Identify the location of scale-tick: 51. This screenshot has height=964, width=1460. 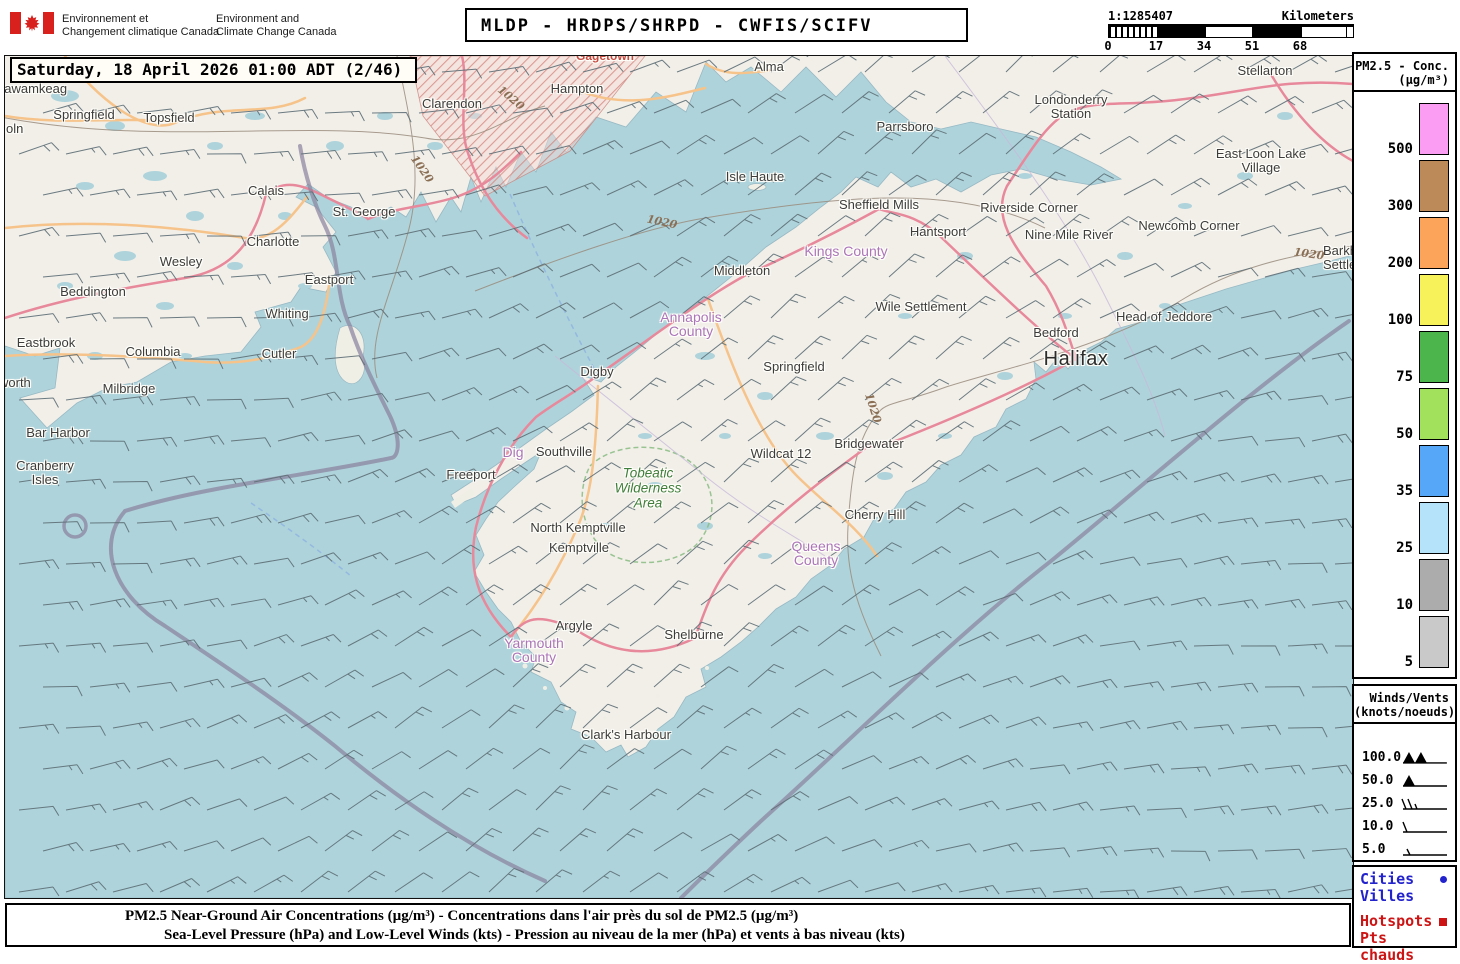
(1252, 46).